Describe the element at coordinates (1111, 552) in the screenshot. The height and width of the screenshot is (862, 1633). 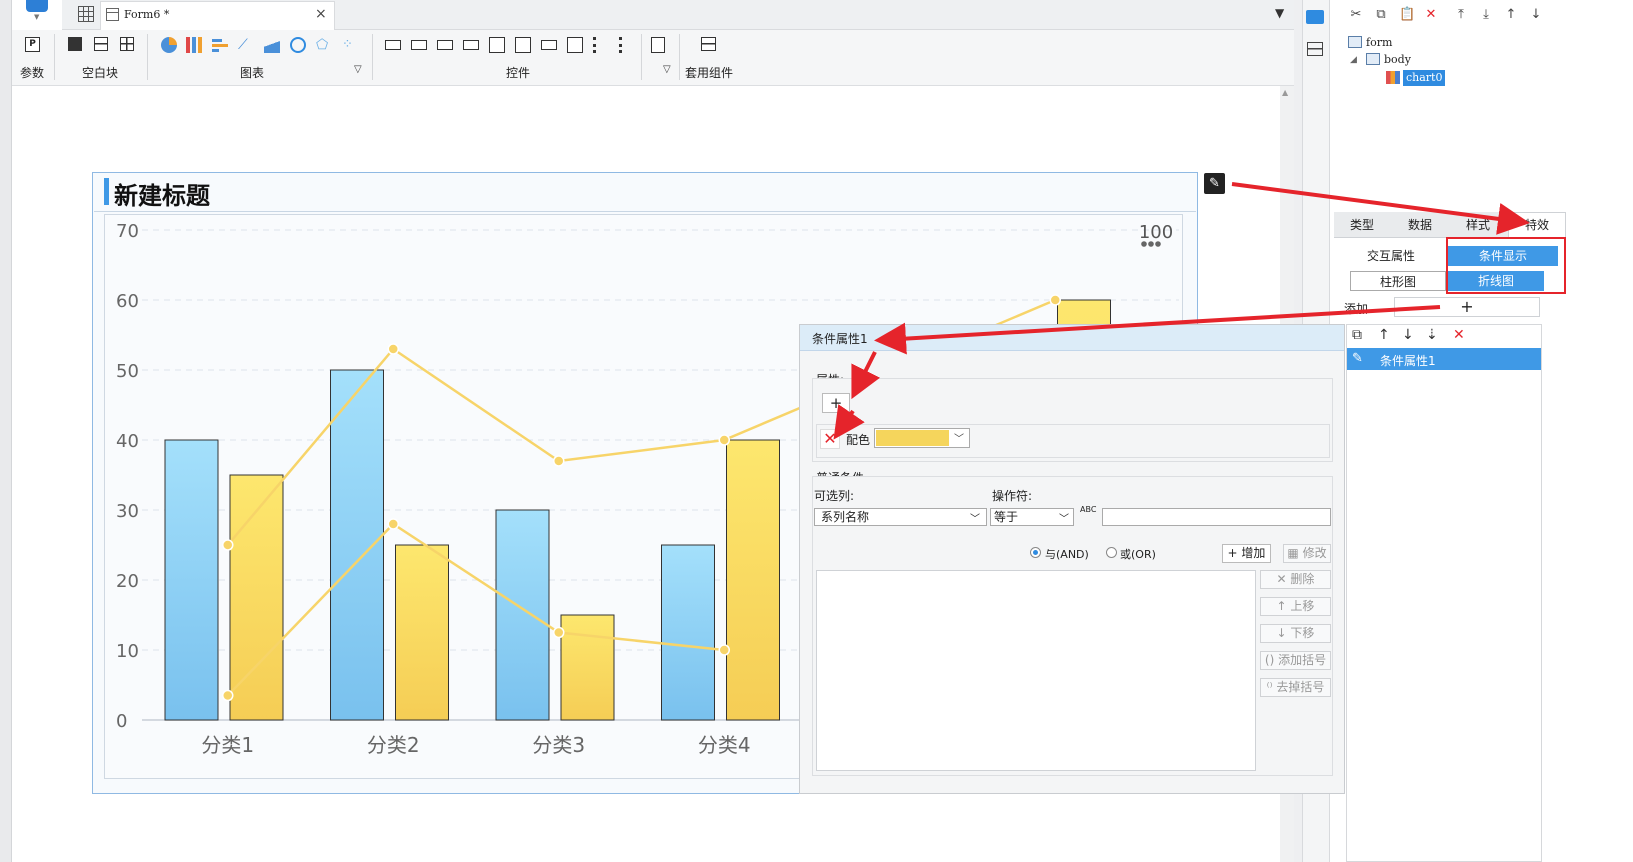
I see `or-radio` at that location.